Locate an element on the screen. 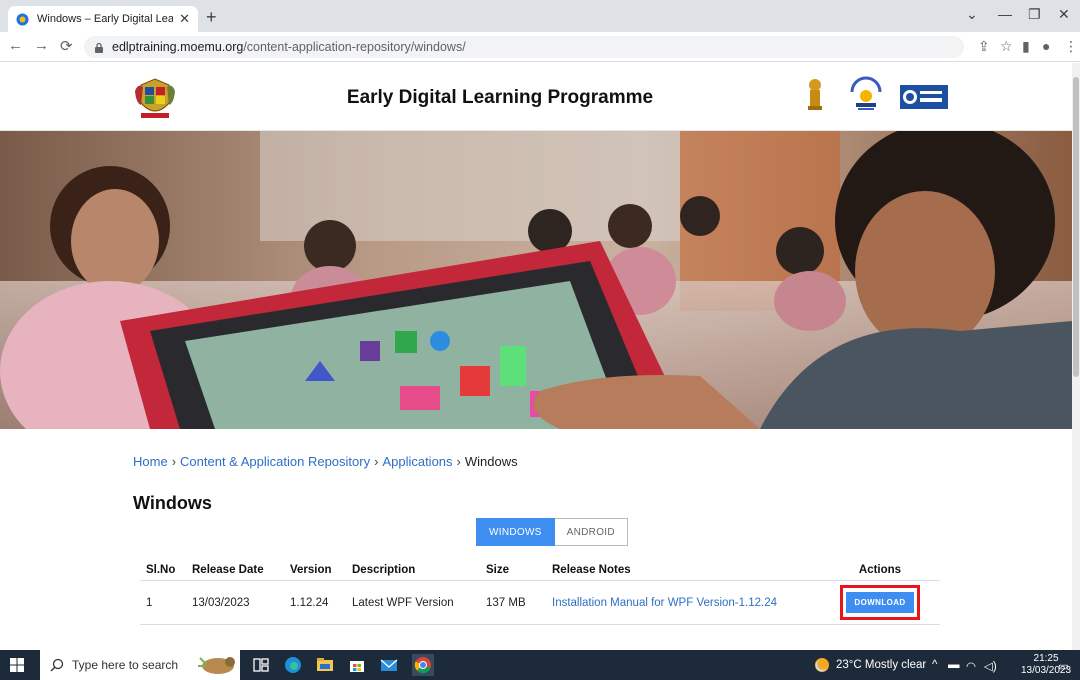  breadcrumb-link-content-repository: Content & Application Repository is located at coordinates (275, 461).